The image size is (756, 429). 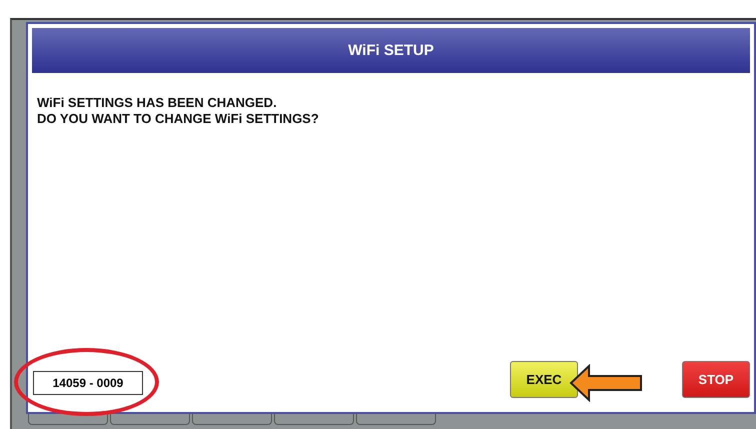 What do you see at coordinates (544, 379) in the screenshot?
I see `exec-button: EXEC` at bounding box center [544, 379].